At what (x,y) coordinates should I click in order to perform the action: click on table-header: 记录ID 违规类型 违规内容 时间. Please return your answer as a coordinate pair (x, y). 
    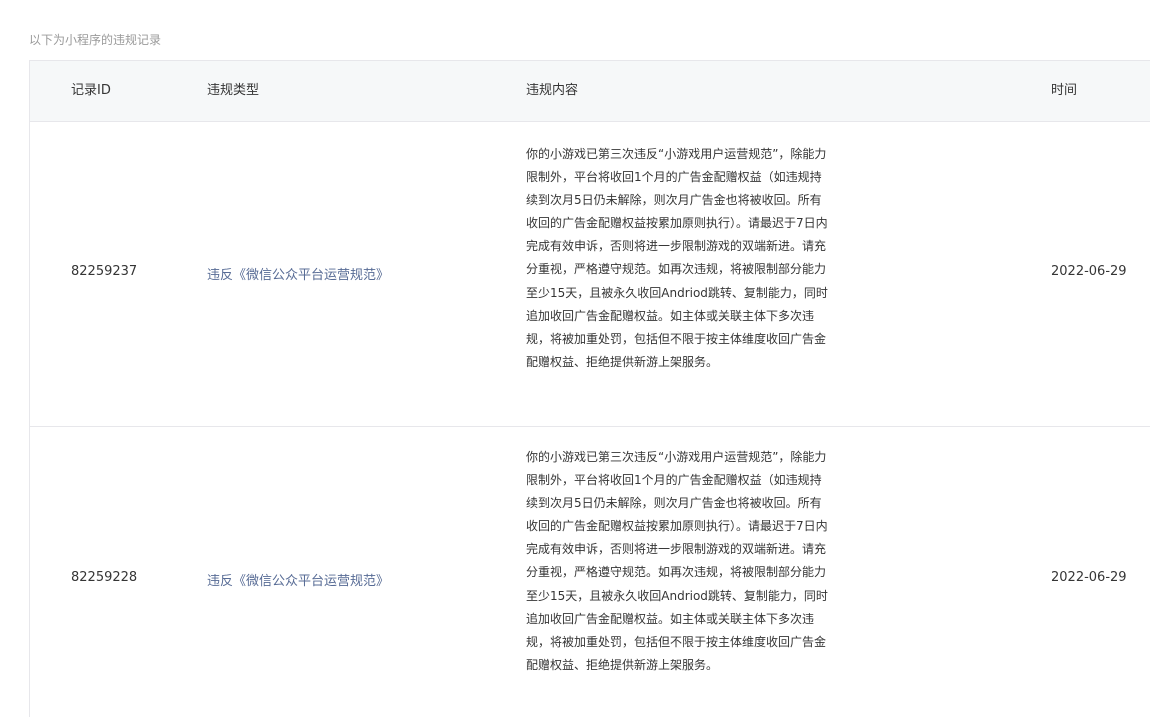
    Looking at the image, I should click on (589, 91).